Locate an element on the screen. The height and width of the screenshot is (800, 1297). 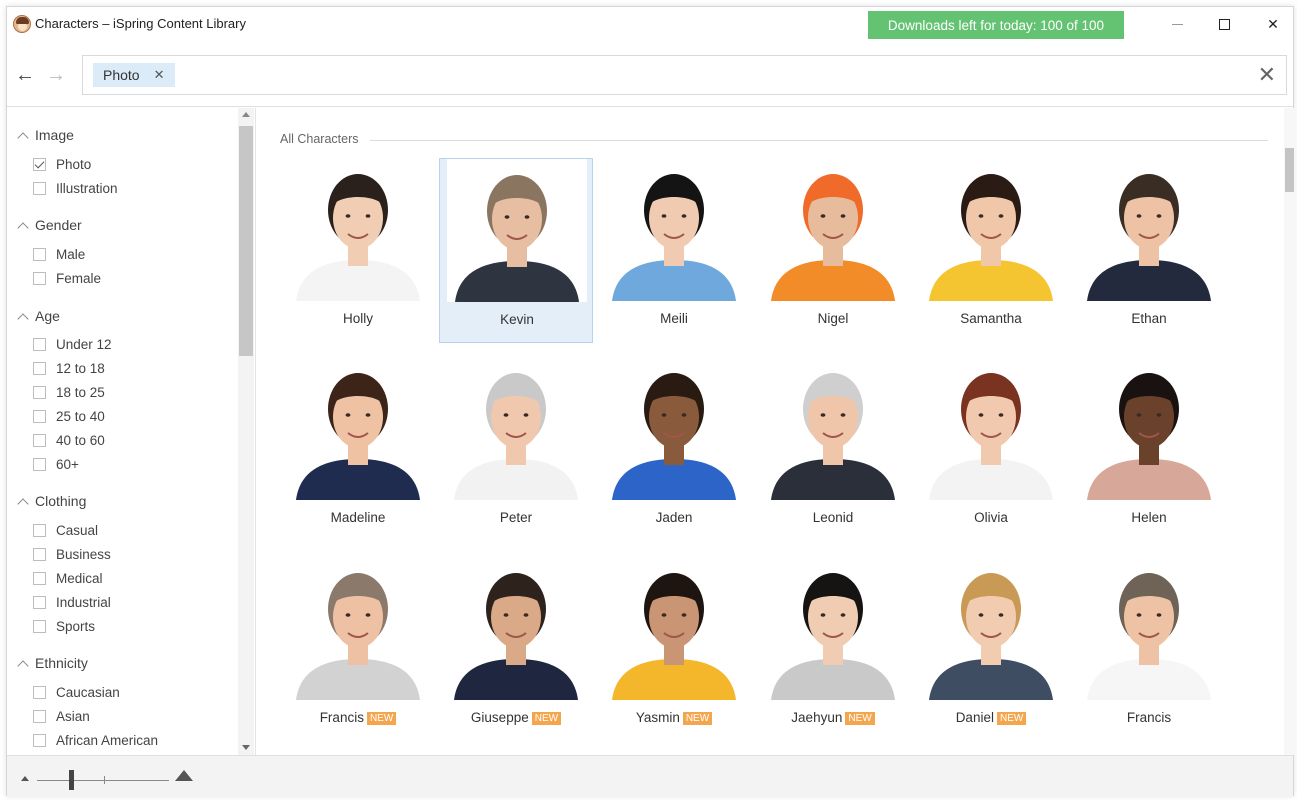
character-card: Jaden is located at coordinates (674, 449).